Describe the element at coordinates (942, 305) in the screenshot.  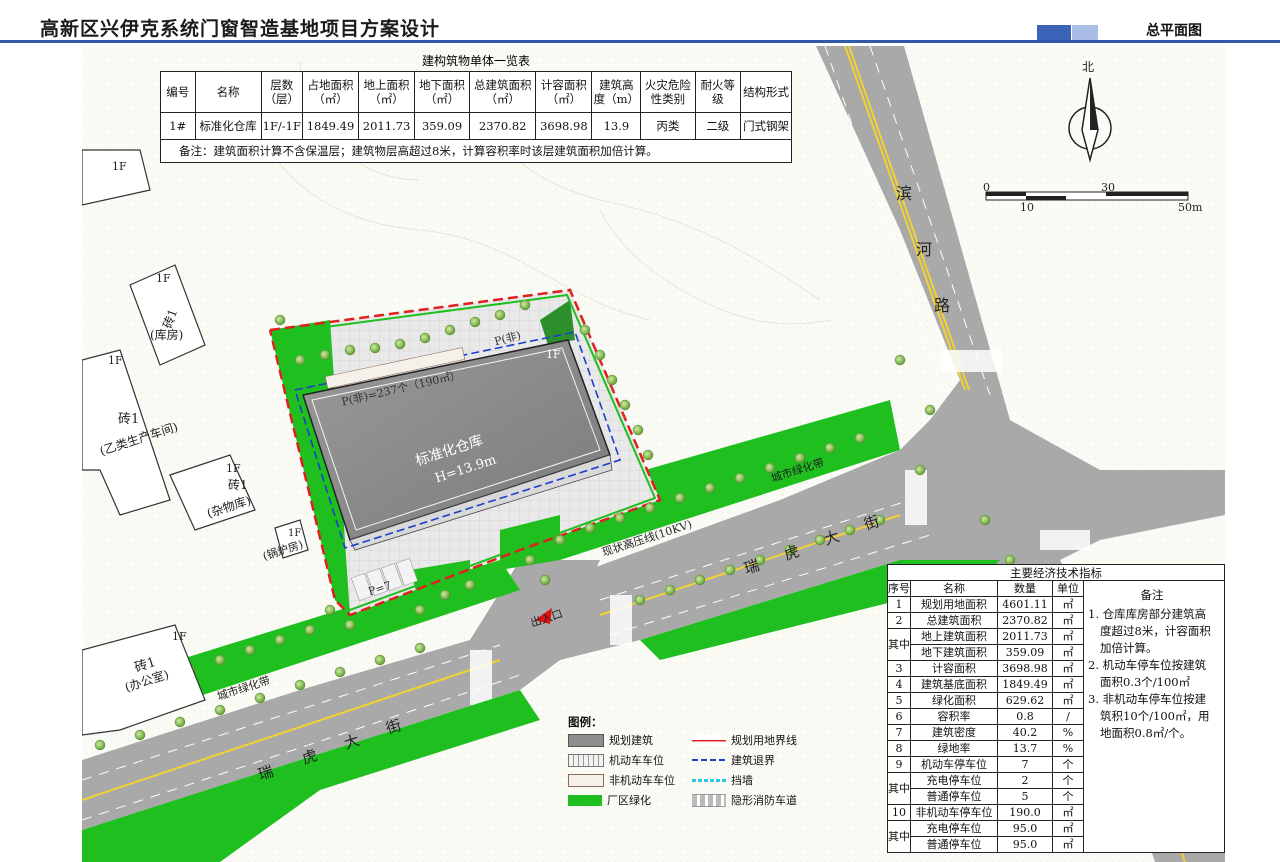
I see `road-label-east-3: 路` at that location.